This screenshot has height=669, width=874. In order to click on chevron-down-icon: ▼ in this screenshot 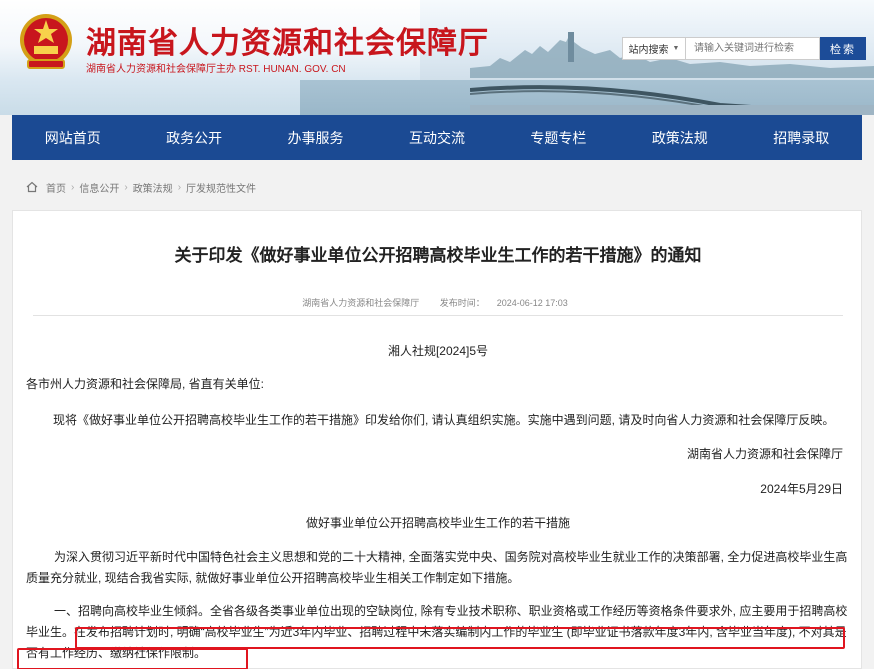, I will do `click(676, 48)`.